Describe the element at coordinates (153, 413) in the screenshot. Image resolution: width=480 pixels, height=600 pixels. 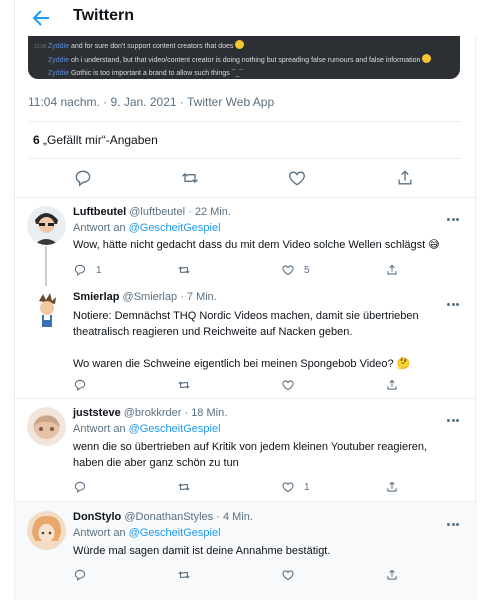
I see `user-handle: @brokkrder` at that location.